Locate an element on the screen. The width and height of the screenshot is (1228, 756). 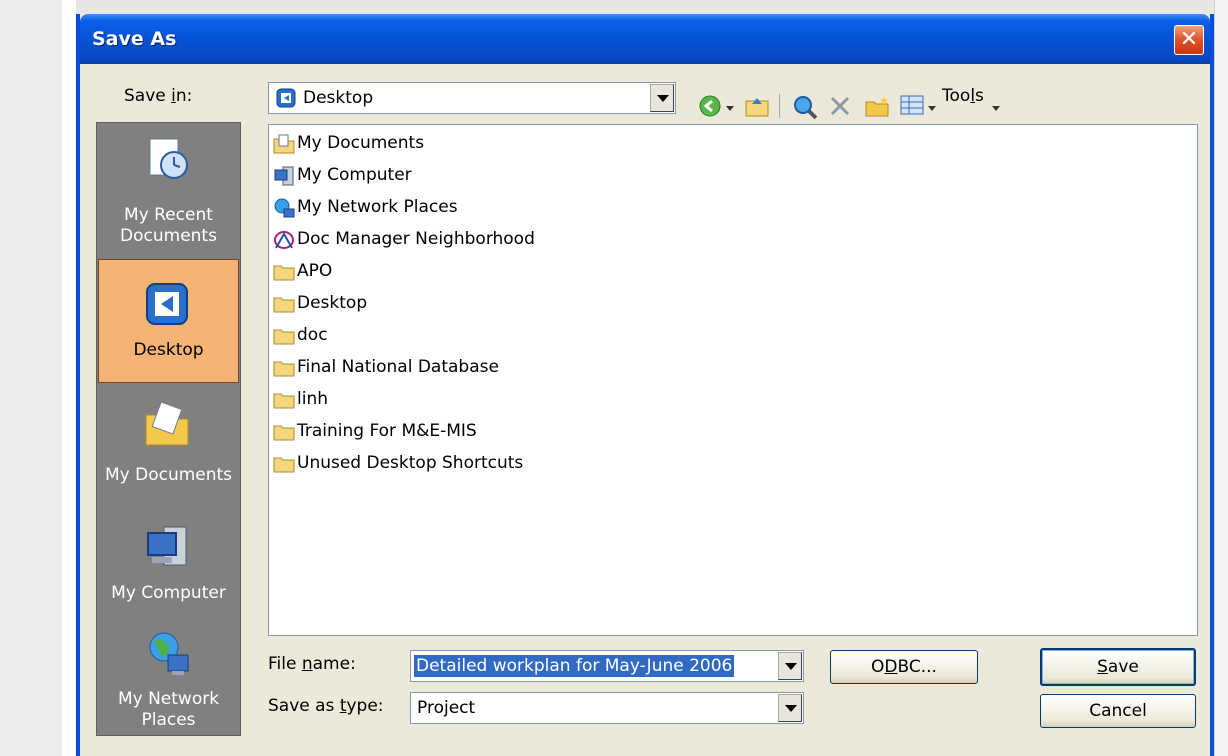
file-name: My Computer is located at coordinates (354, 175).